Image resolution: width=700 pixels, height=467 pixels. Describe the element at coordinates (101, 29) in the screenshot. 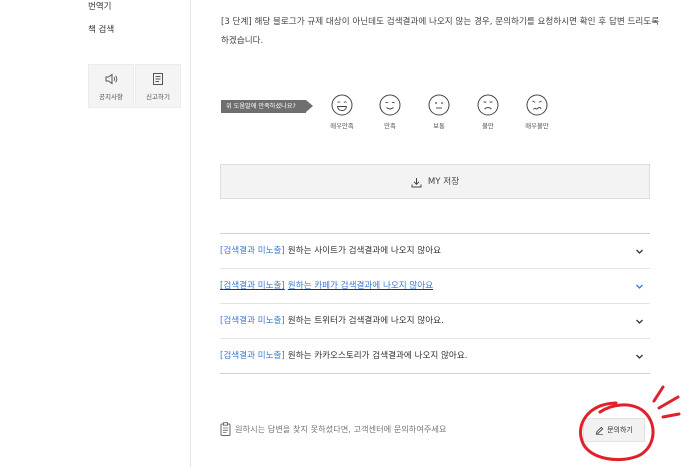

I see `sidebar-link-book-search: 책 검색` at that location.